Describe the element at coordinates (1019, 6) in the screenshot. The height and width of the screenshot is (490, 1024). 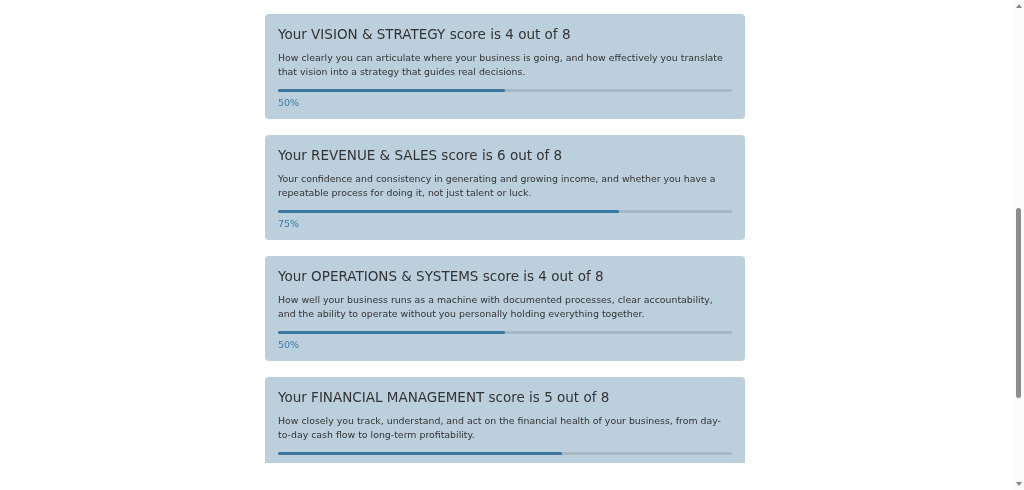
I see `scroll-up-icon` at that location.